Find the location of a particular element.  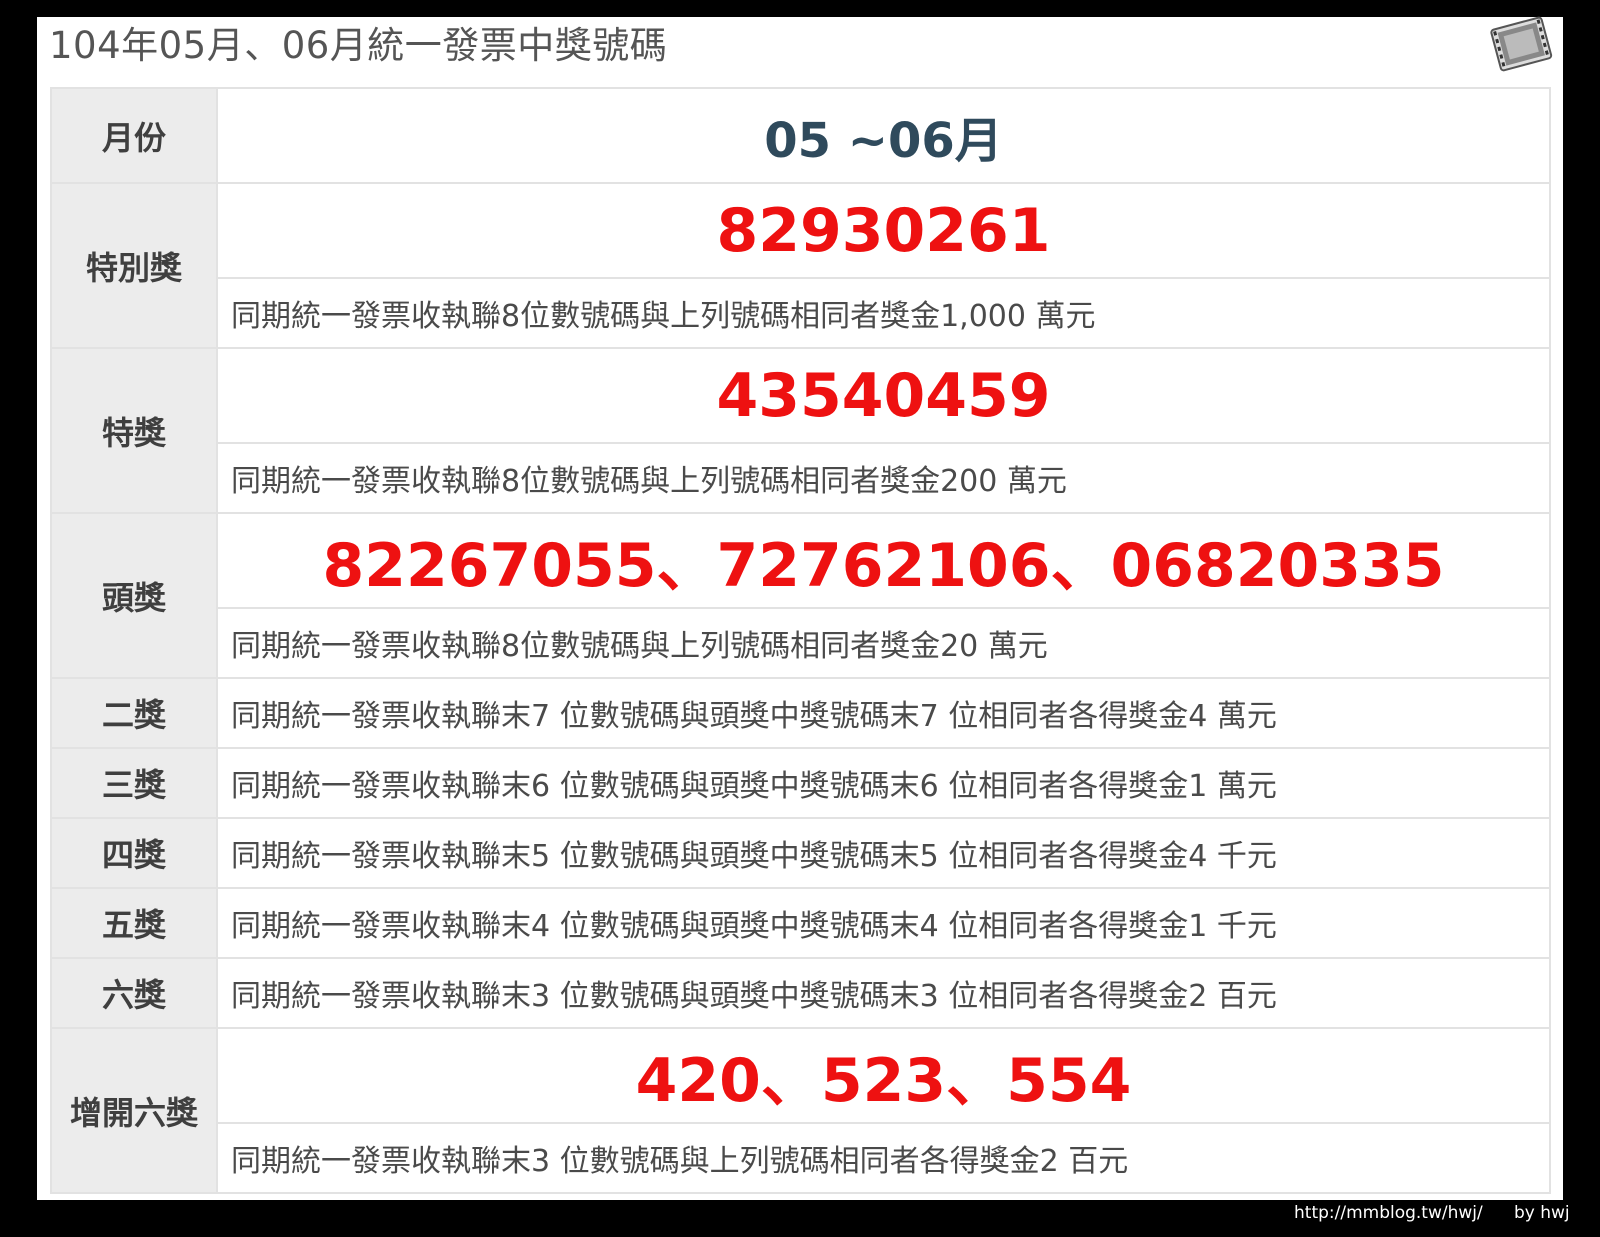

page-title: 104年05月、06月統一發票中獎號碼 is located at coordinates (358, 45).